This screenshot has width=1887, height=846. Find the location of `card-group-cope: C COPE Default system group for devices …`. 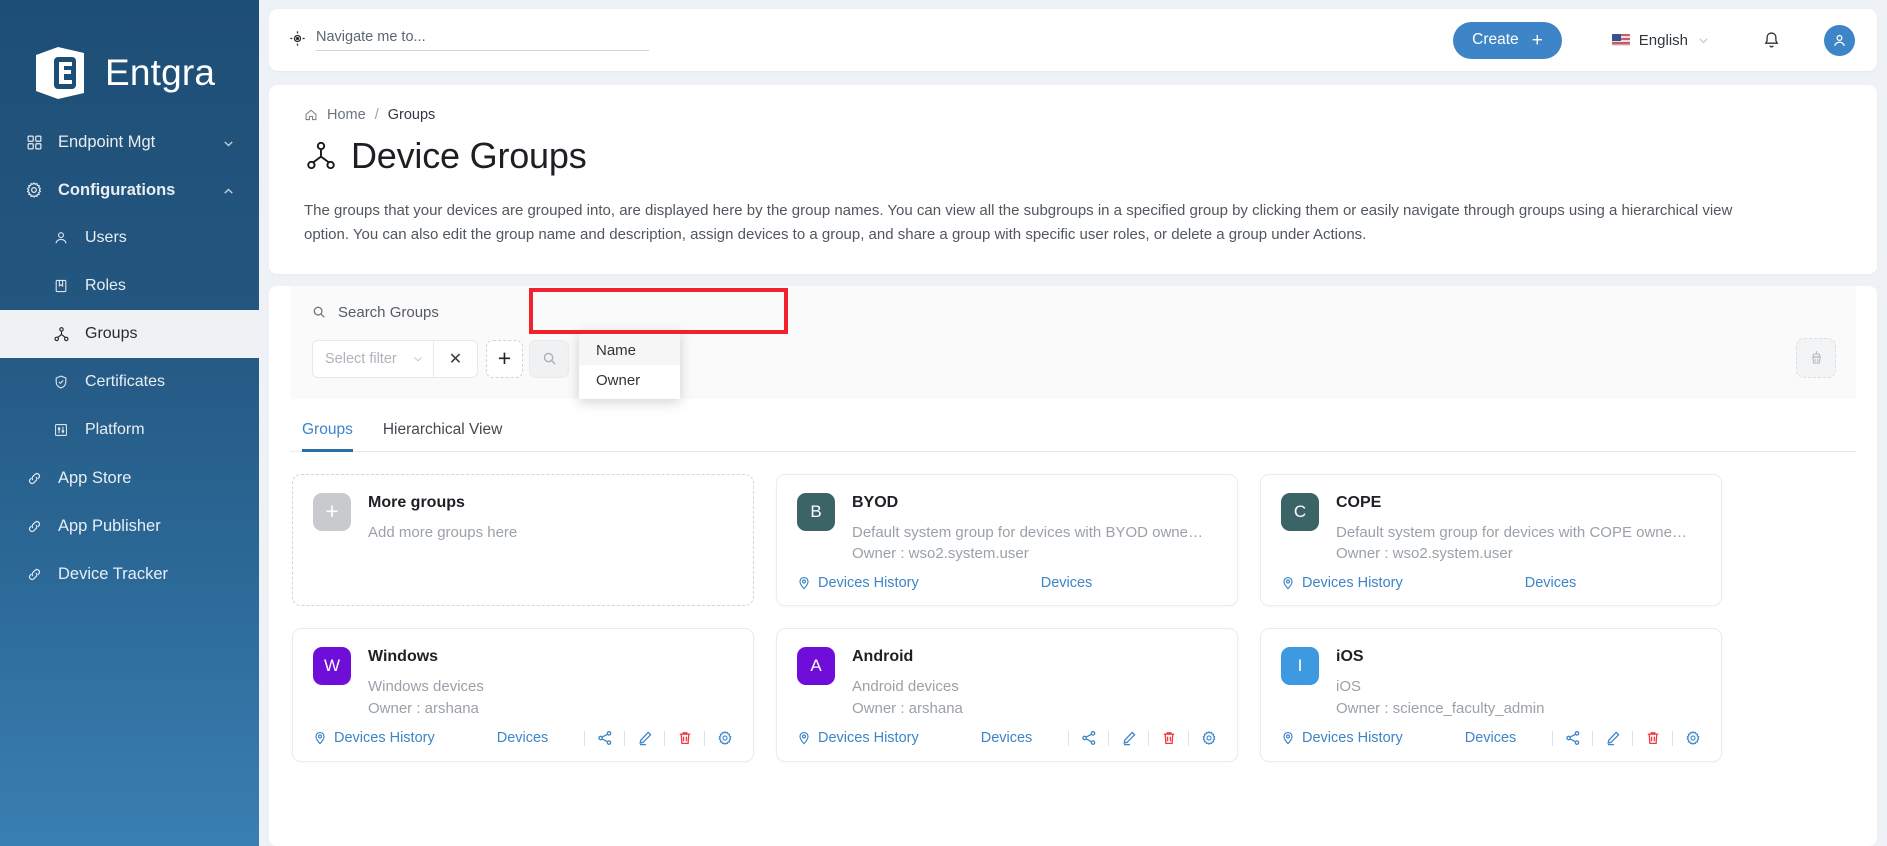

card-group-cope: C COPE Default system group for devices … is located at coordinates (1491, 540).